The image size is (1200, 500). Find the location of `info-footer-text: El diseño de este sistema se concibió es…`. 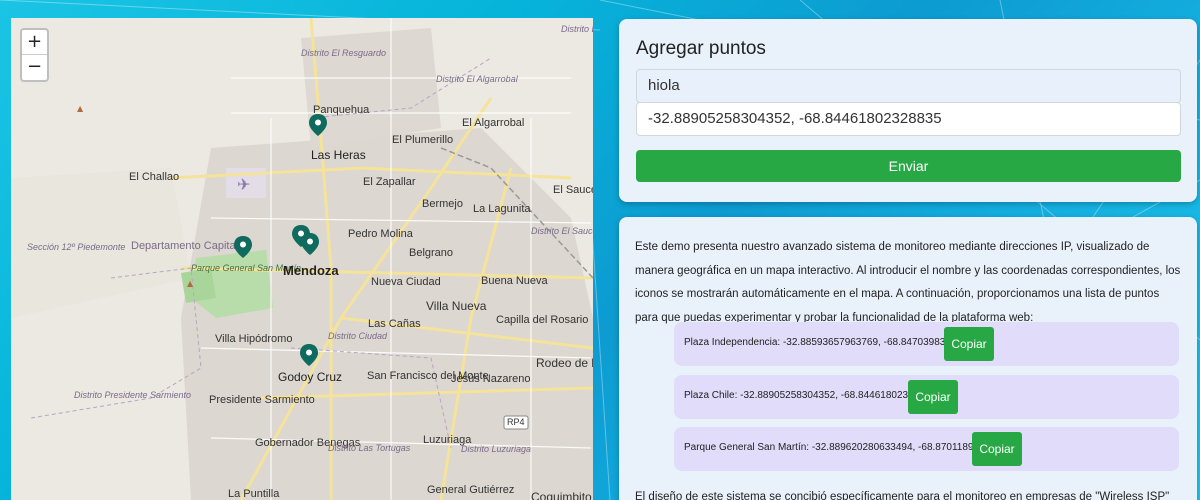

info-footer-text: El diseño de este sistema se concibió es… is located at coordinates (902, 495).